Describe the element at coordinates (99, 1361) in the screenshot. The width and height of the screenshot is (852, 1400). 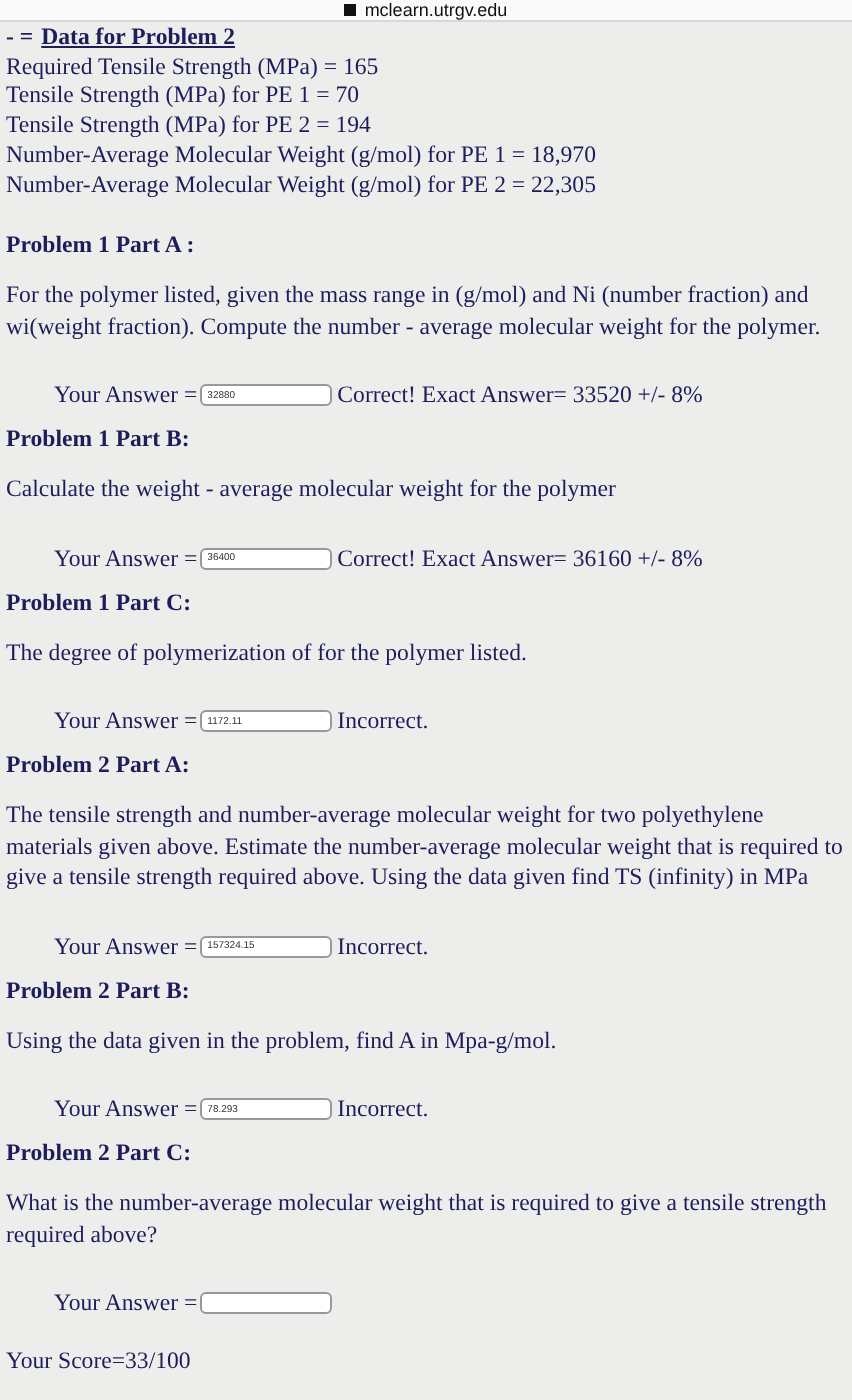
I see `score-text: Your Score=33/100` at that location.